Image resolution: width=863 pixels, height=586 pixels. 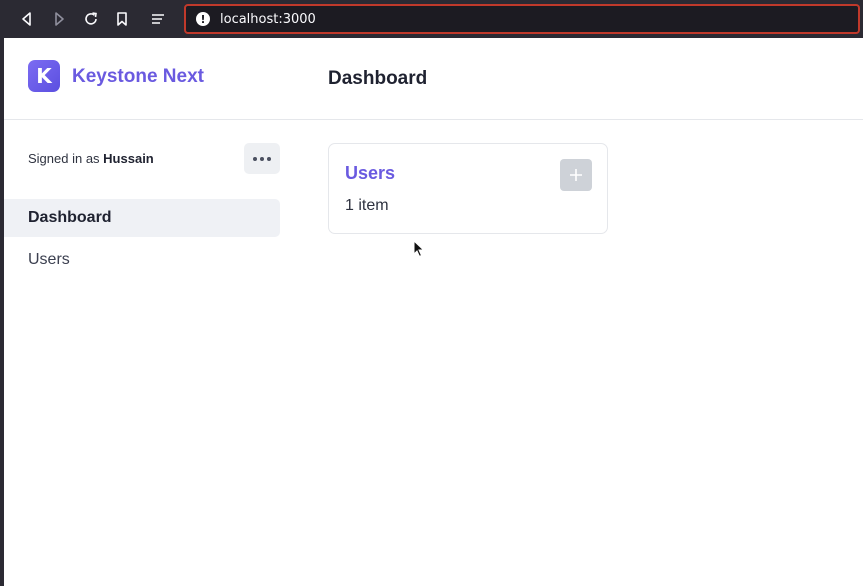 What do you see at coordinates (70, 217) in the screenshot?
I see `sidebar-item-label: Dashboard` at bounding box center [70, 217].